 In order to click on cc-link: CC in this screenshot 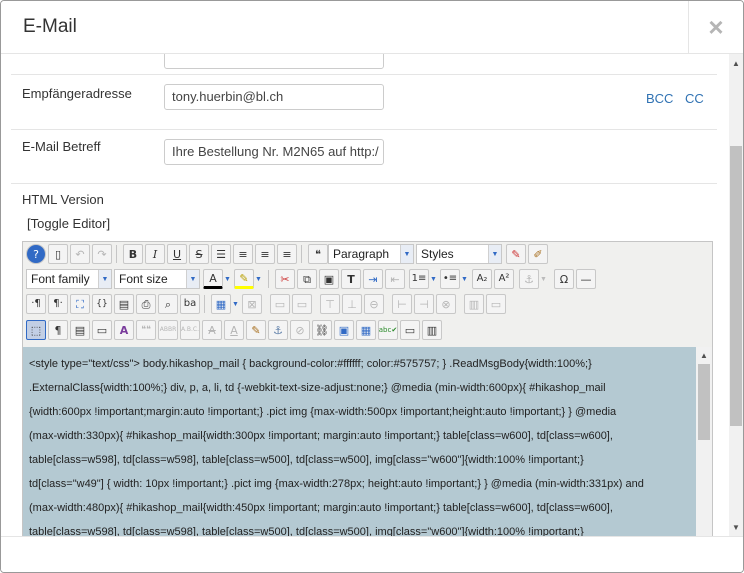, I will do `click(694, 98)`.